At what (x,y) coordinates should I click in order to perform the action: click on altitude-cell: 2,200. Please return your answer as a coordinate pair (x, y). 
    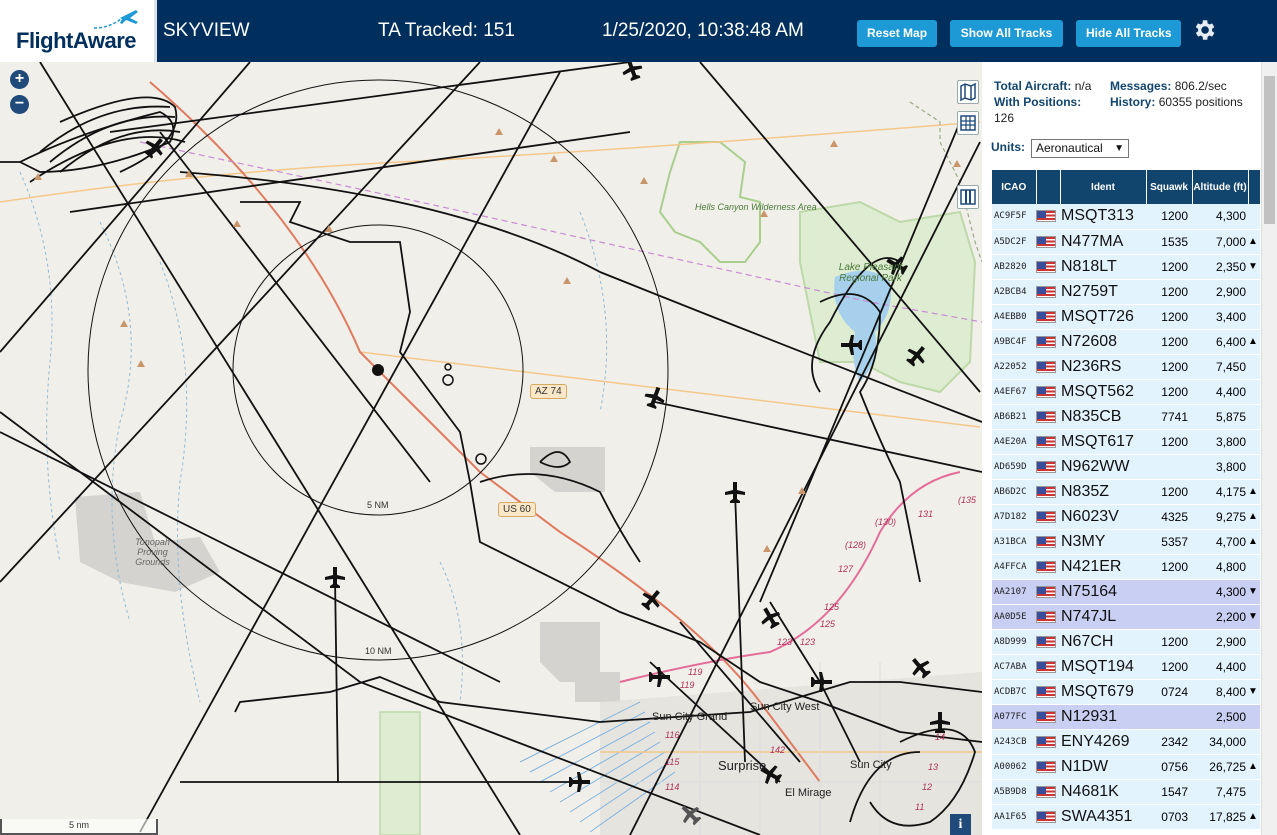
    Looking at the image, I should click on (1220, 617).